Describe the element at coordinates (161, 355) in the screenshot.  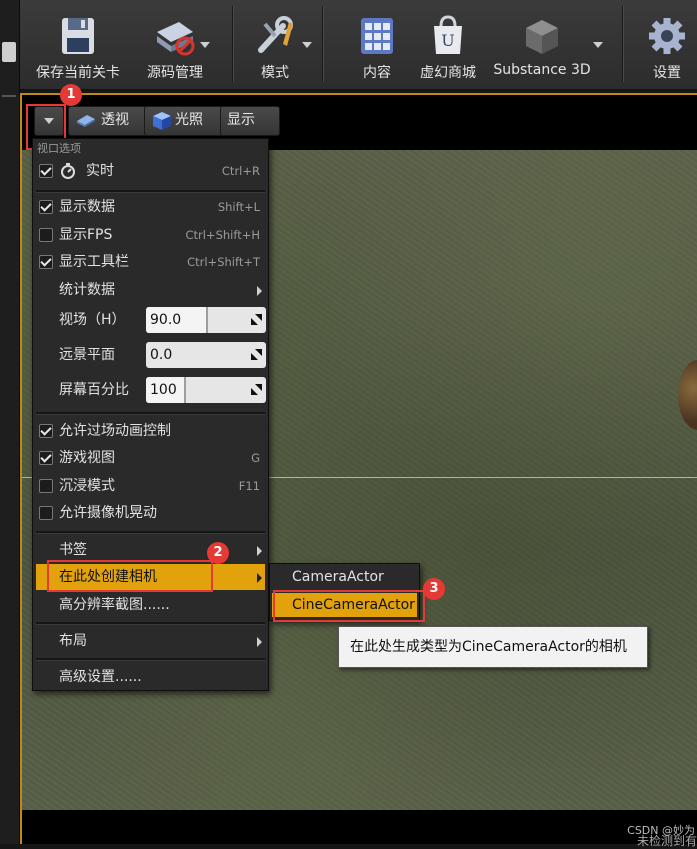
I see `far-plane-value: 0.0` at that location.